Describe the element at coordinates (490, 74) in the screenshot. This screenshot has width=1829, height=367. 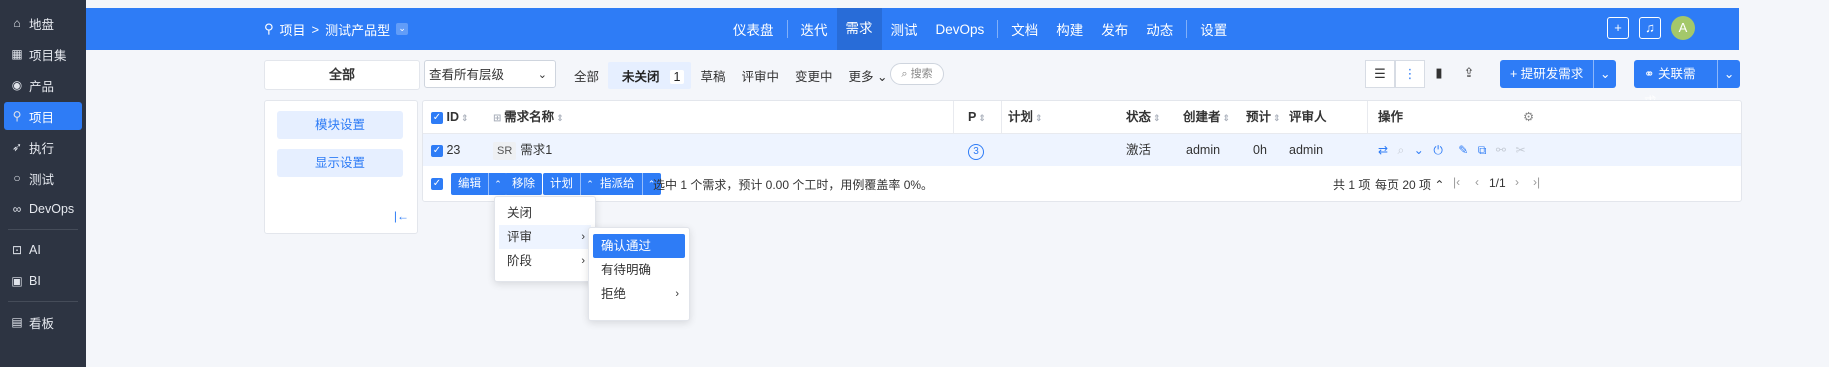
I see `level-select: 查看所有层级 ⌄` at that location.